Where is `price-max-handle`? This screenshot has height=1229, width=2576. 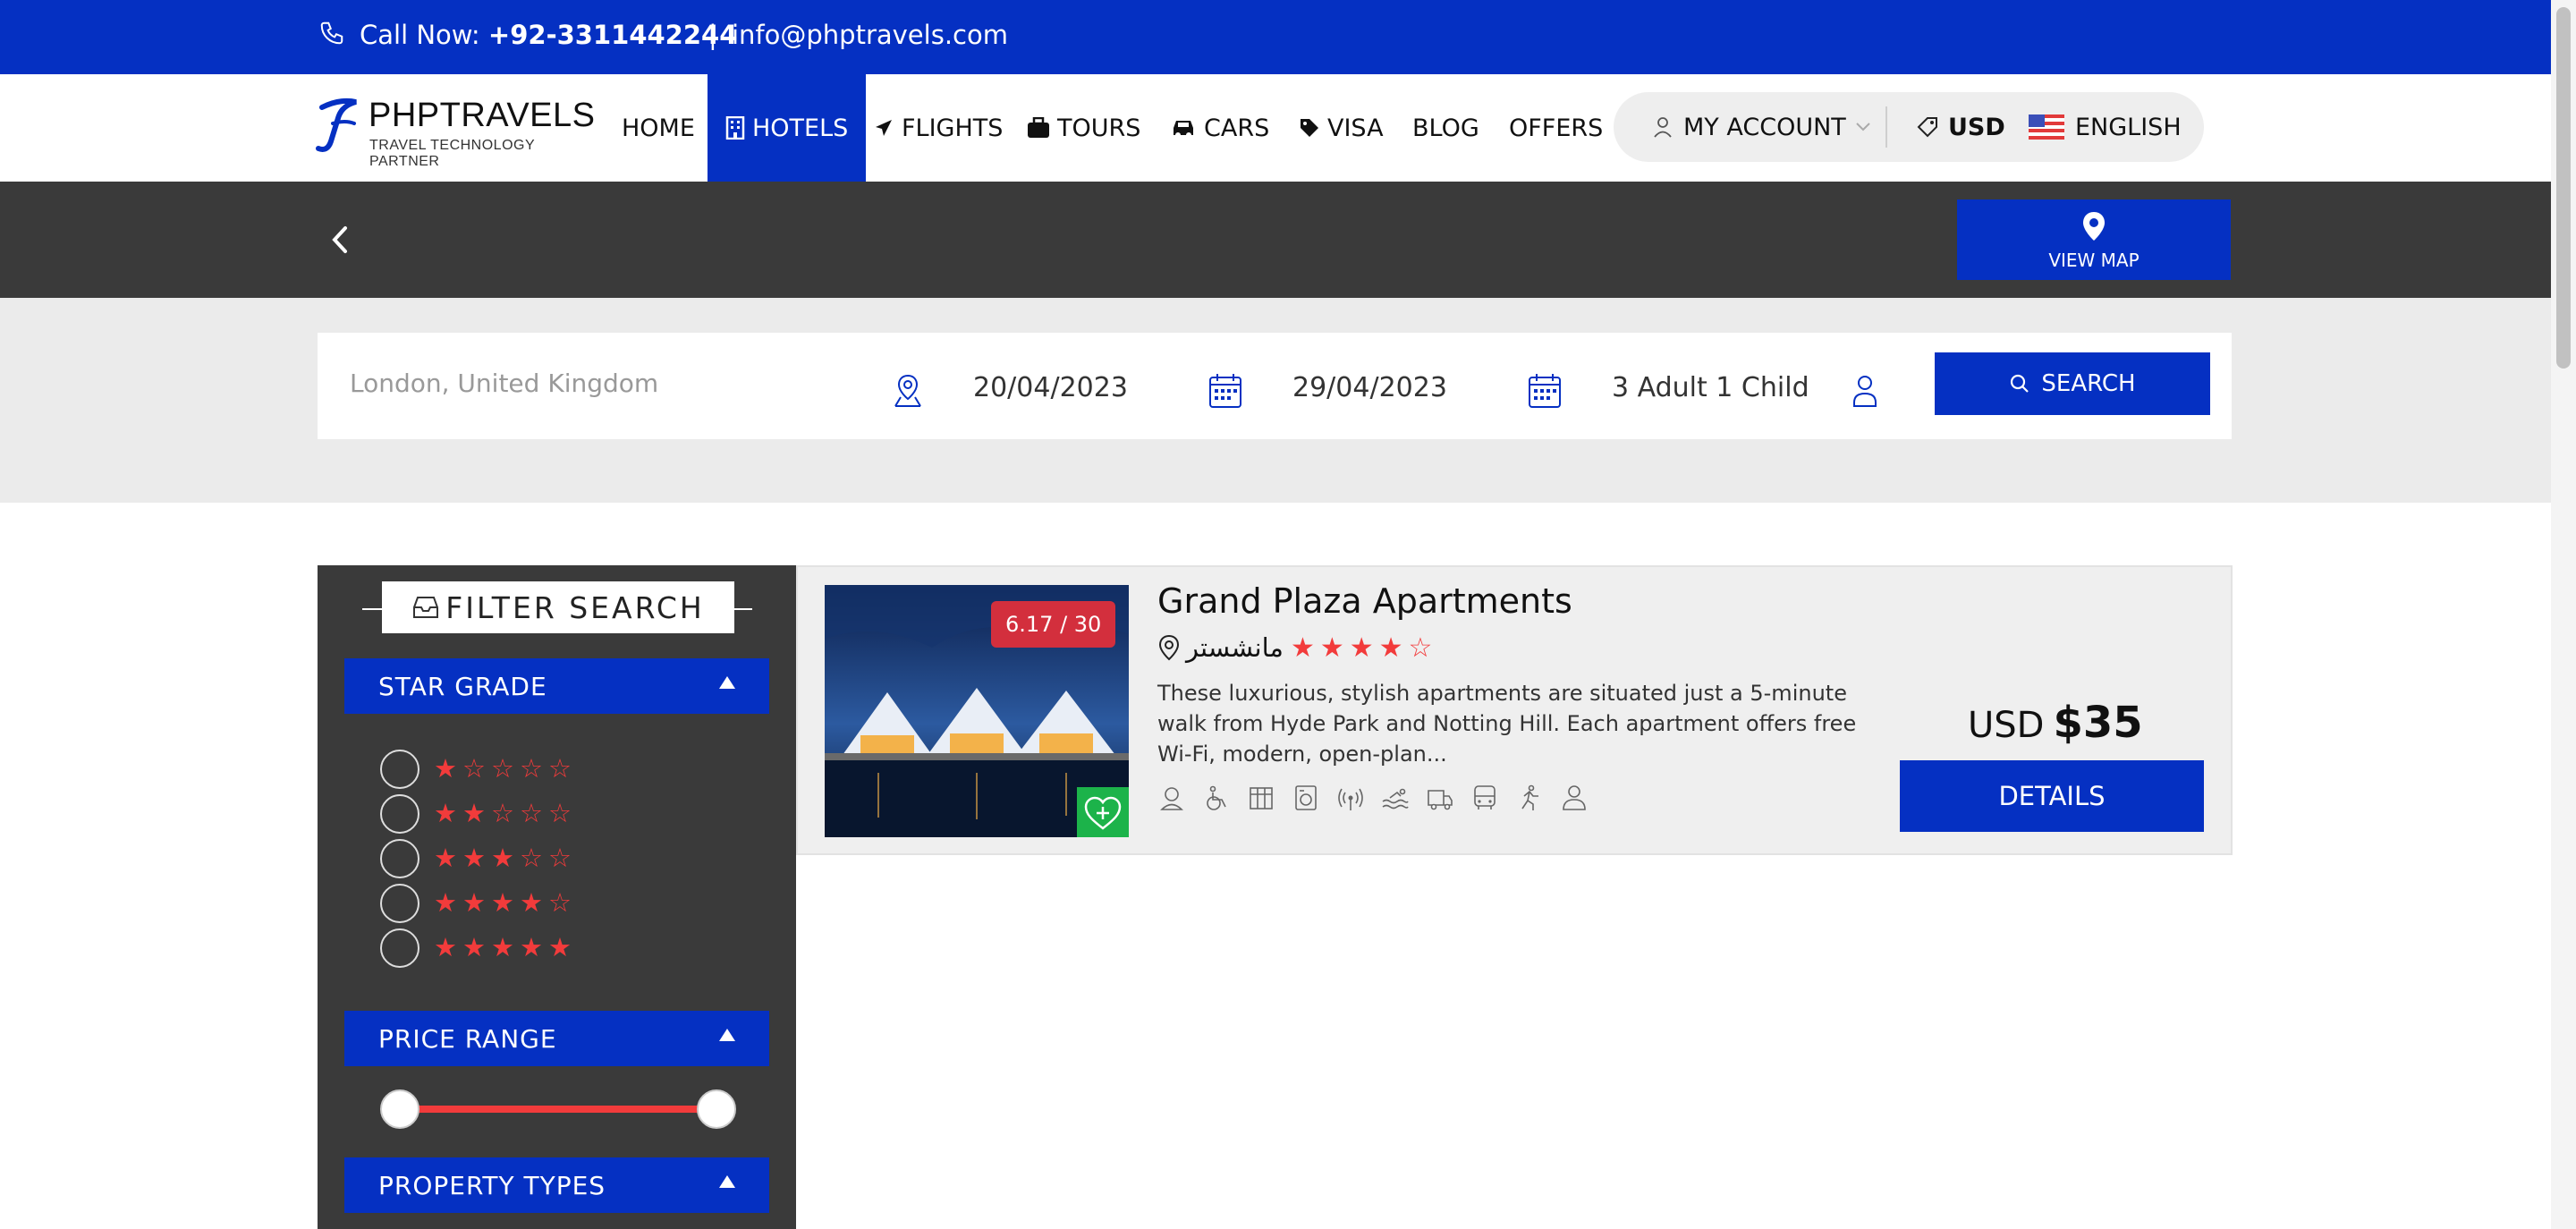
price-max-handle is located at coordinates (716, 1109).